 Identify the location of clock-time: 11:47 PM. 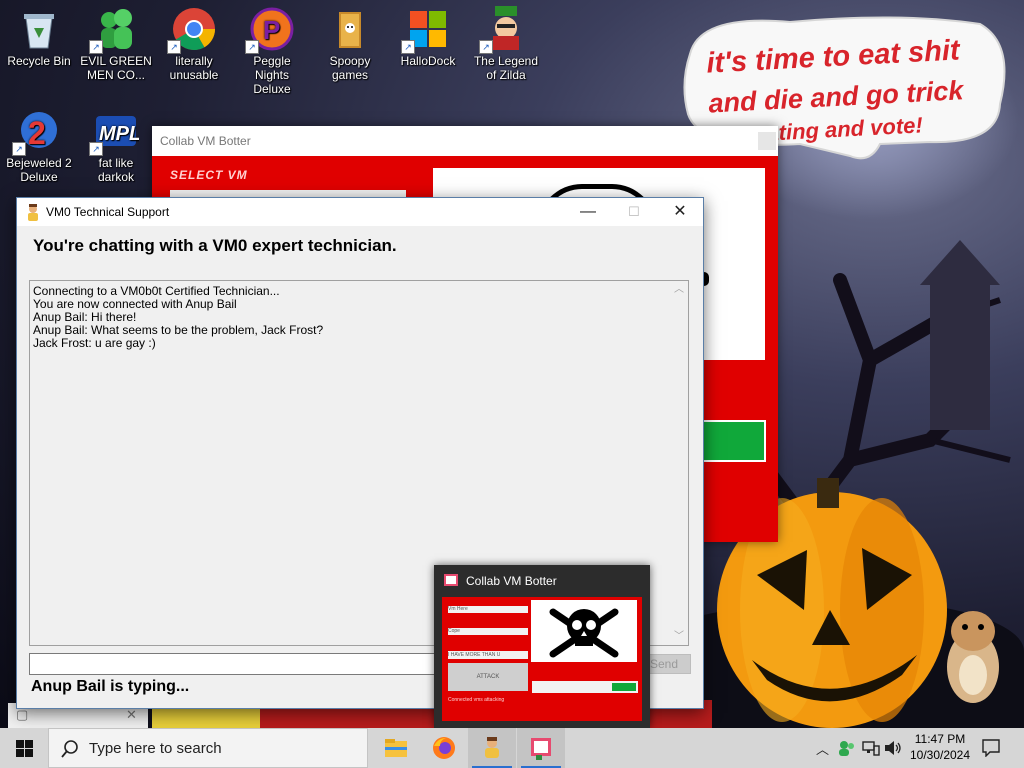
(940, 739).